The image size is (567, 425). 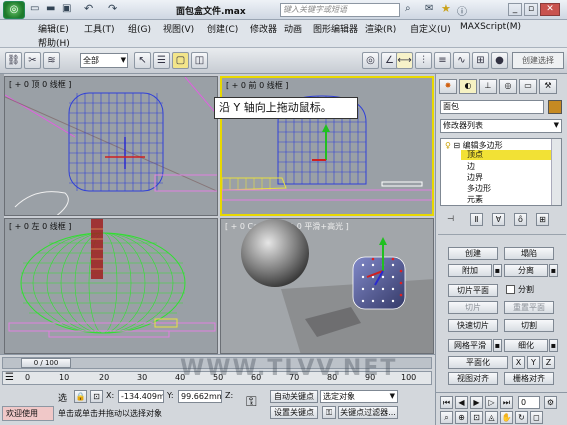 What do you see at coordinates (408, 8) in the screenshot?
I see `search-icon: ⌕` at bounding box center [408, 8].